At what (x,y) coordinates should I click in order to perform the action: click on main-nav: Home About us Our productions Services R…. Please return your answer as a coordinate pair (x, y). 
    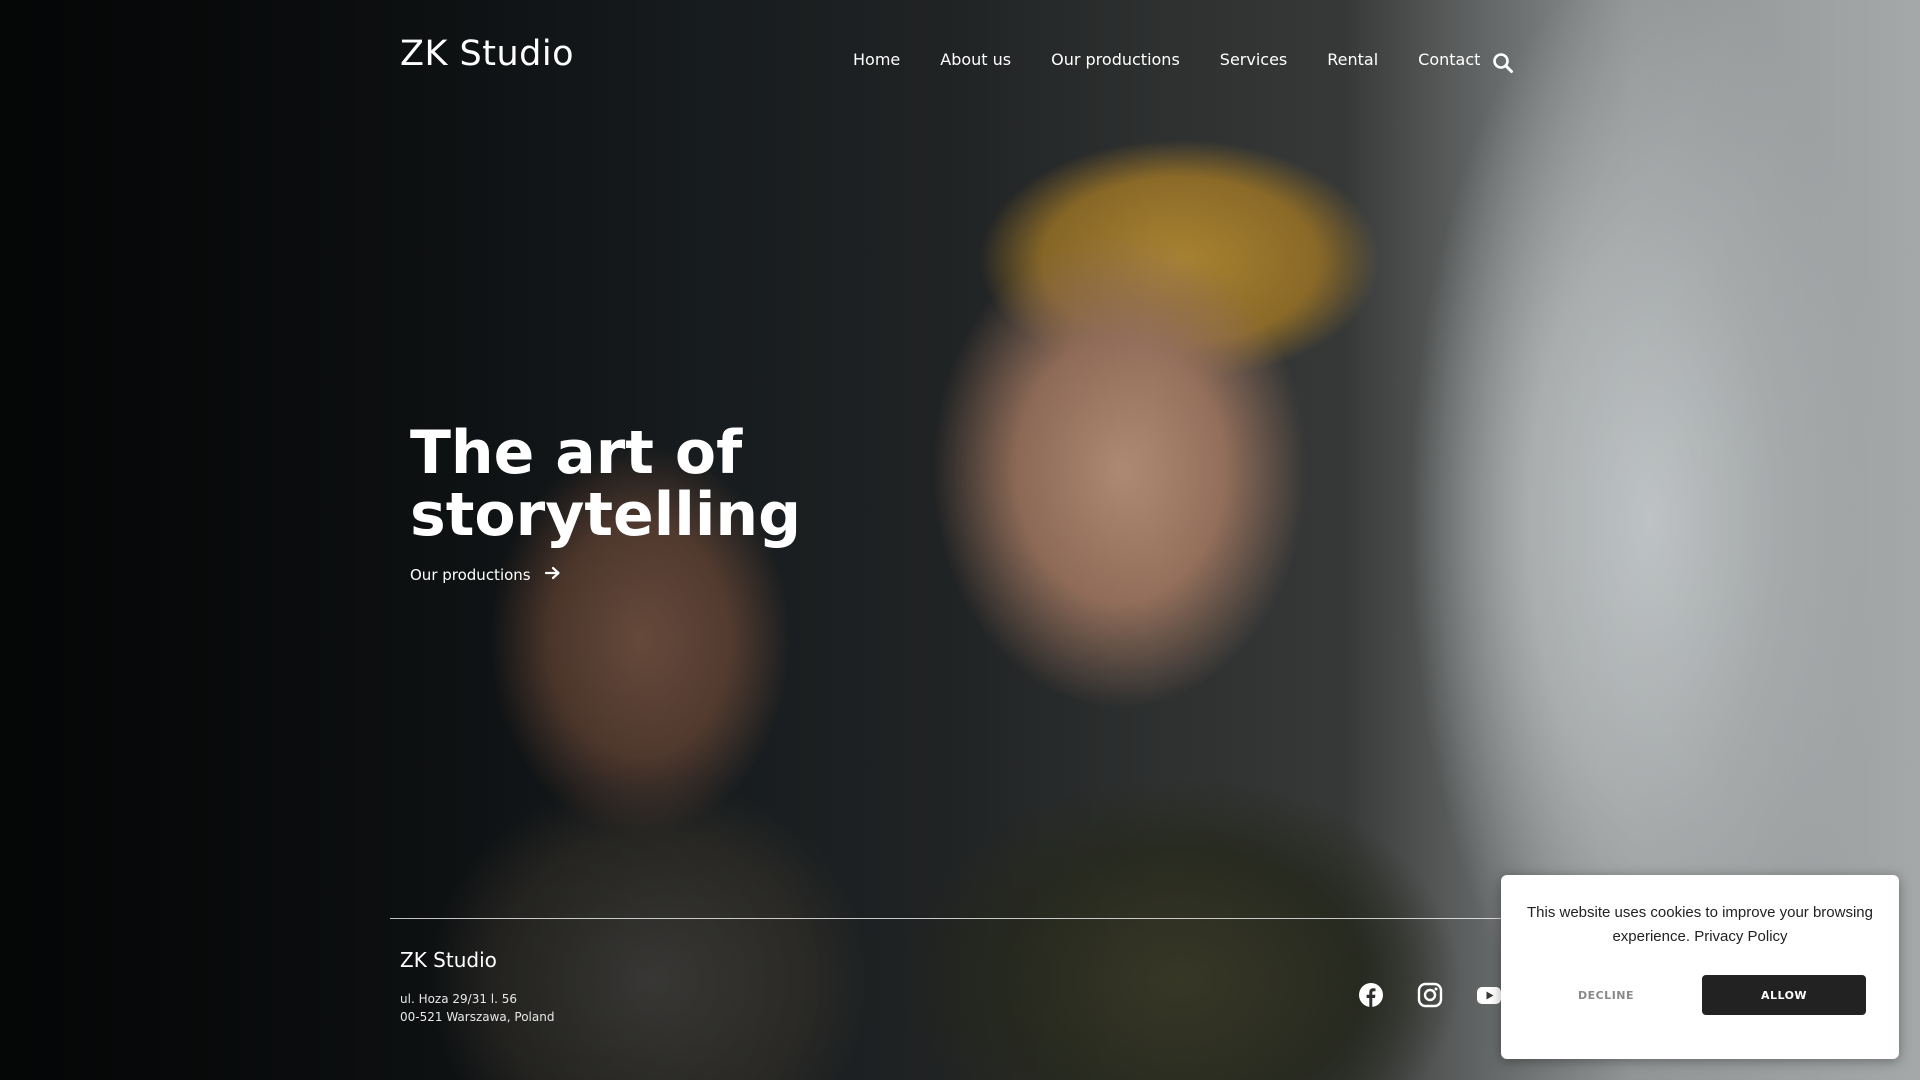
    Looking at the image, I should click on (1166, 59).